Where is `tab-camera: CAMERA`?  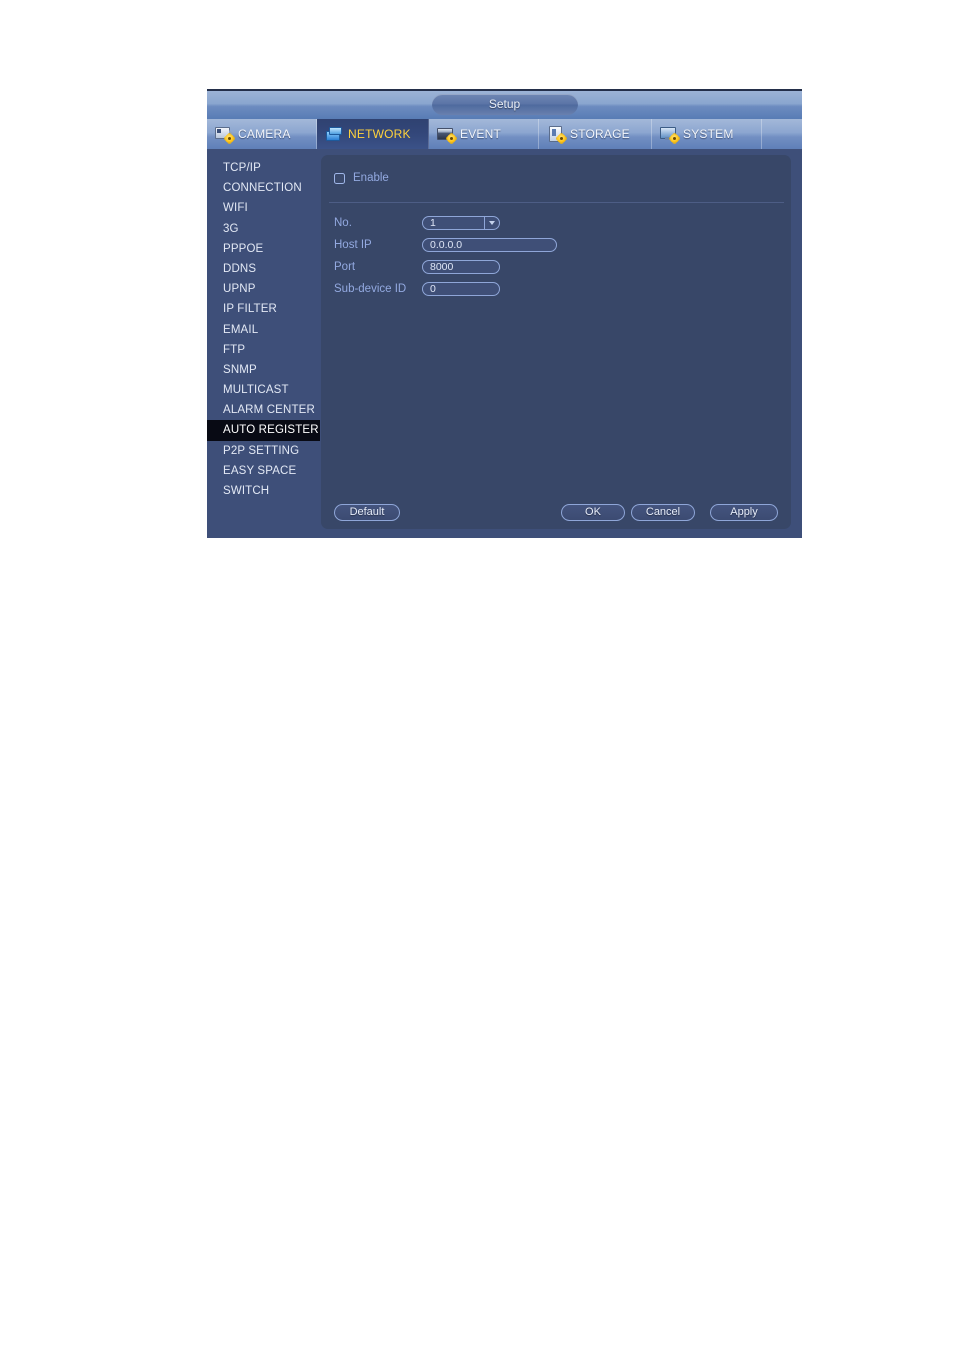
tab-camera: CAMERA is located at coordinates (262, 134).